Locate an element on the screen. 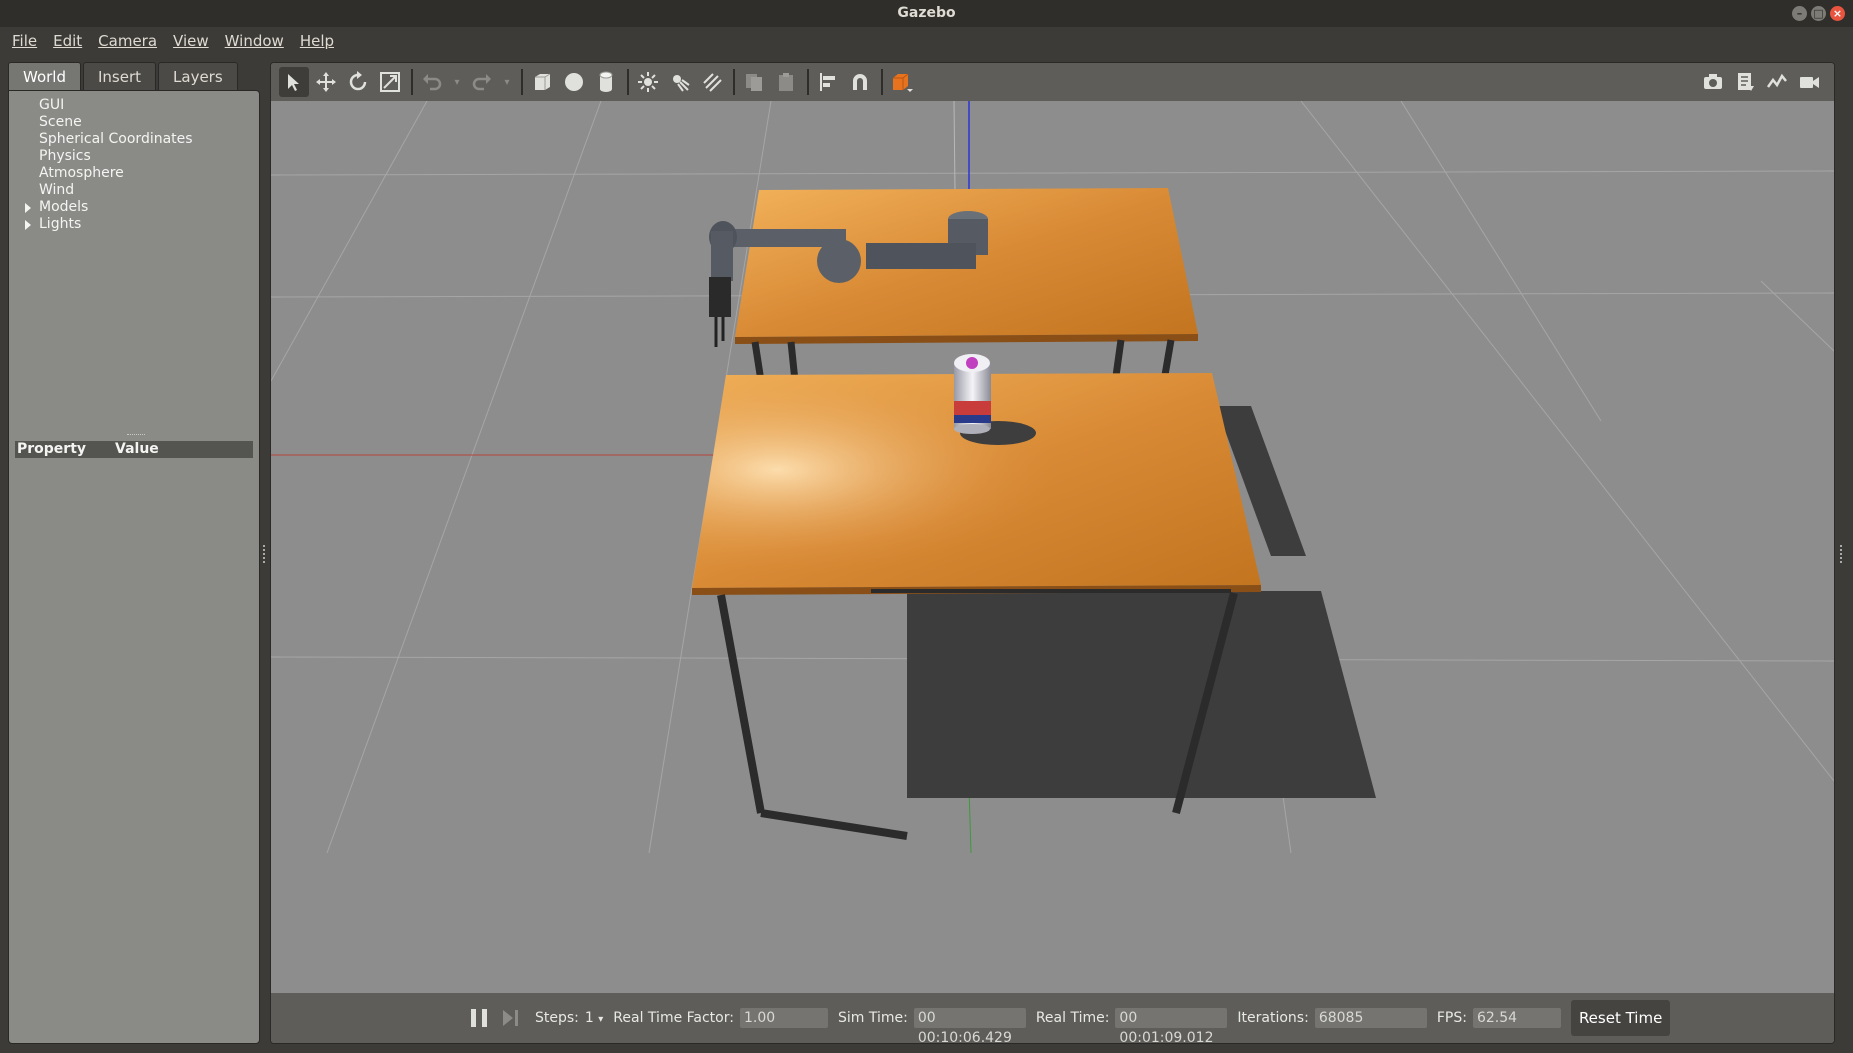 Image resolution: width=1853 pixels, height=1053 pixels. view-angle-icon is located at coordinates (902, 82).